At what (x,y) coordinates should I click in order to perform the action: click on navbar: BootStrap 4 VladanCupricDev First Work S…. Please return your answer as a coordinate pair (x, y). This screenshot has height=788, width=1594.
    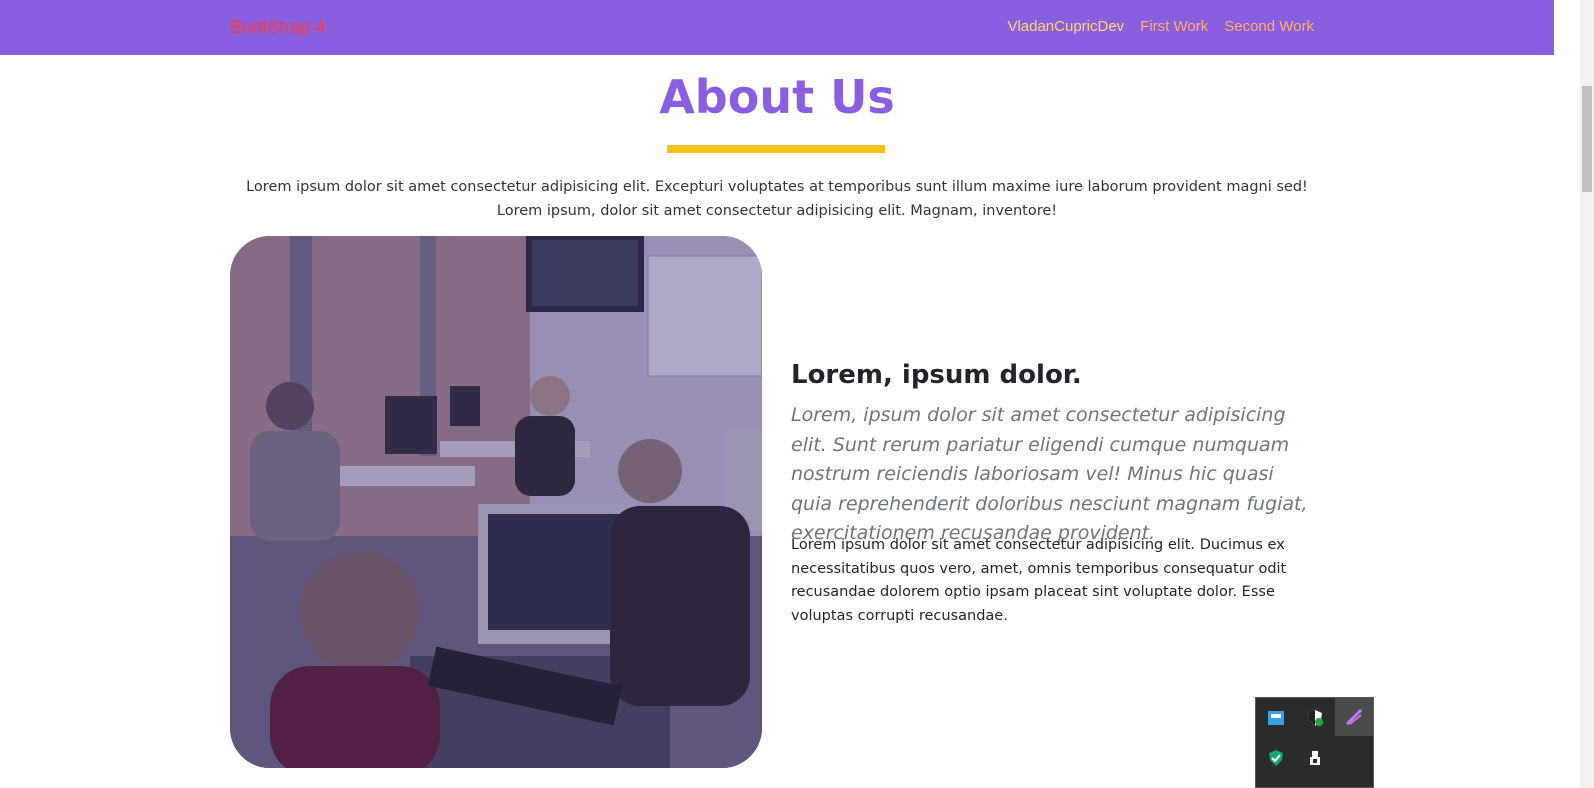
    Looking at the image, I should click on (777, 27).